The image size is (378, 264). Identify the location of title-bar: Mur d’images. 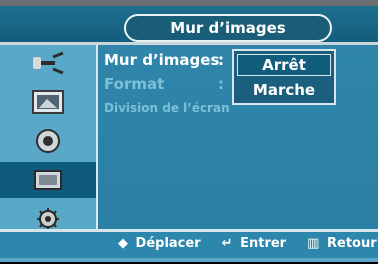
(189, 25).